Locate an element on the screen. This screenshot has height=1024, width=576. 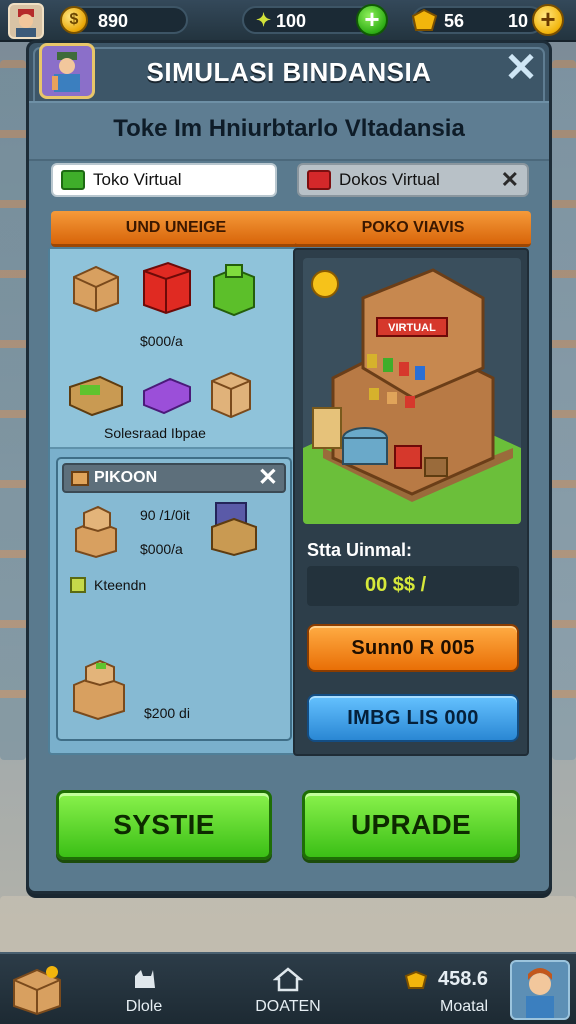
item-price: $000/a is located at coordinates (161, 341).